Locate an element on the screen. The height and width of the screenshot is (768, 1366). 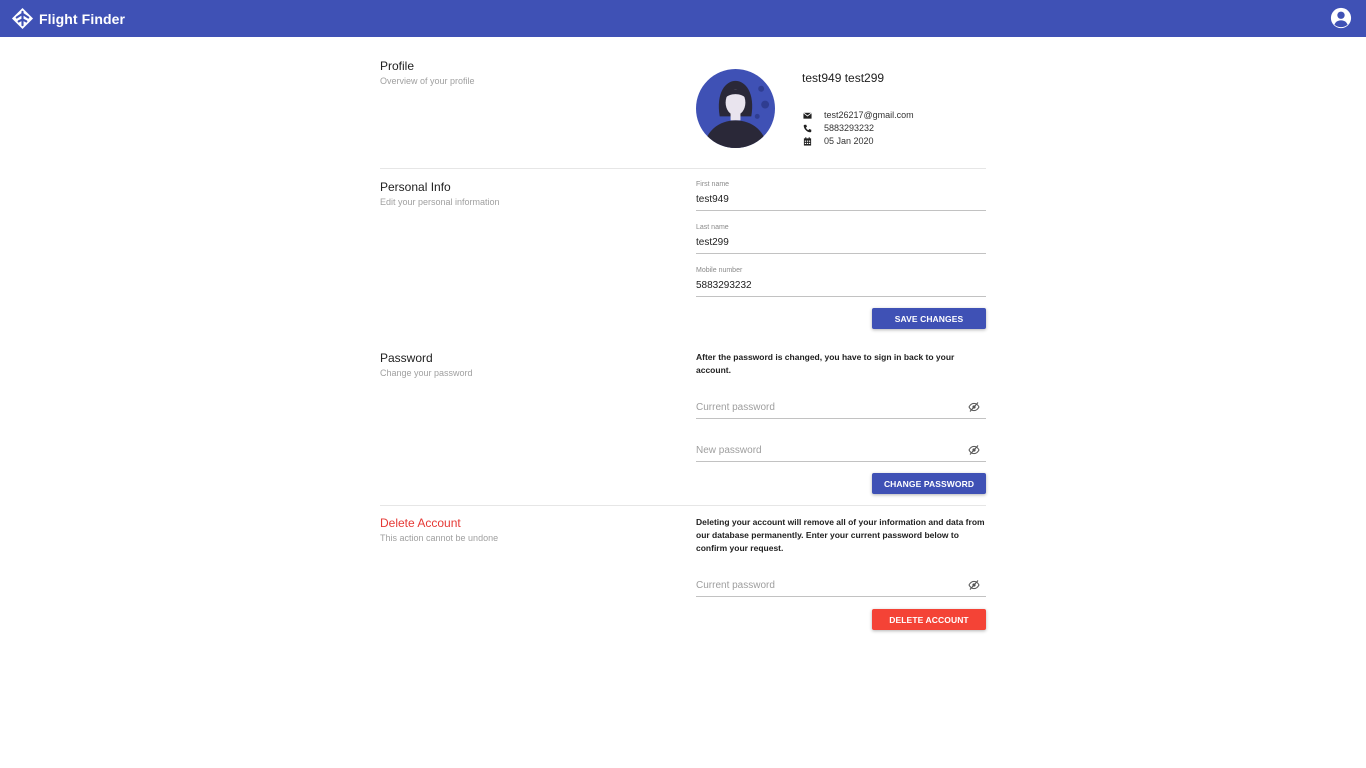
first-name-field: First name is located at coordinates (841, 195).